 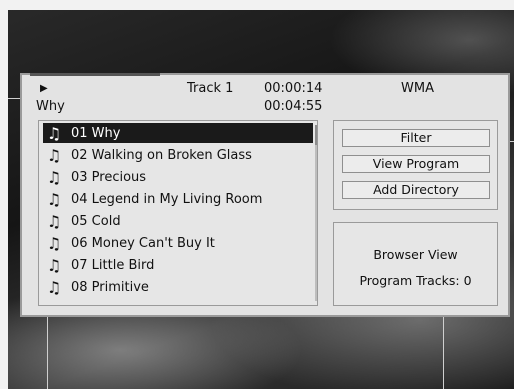 I want to click on callout-line-left, so click(x=14, y=98).